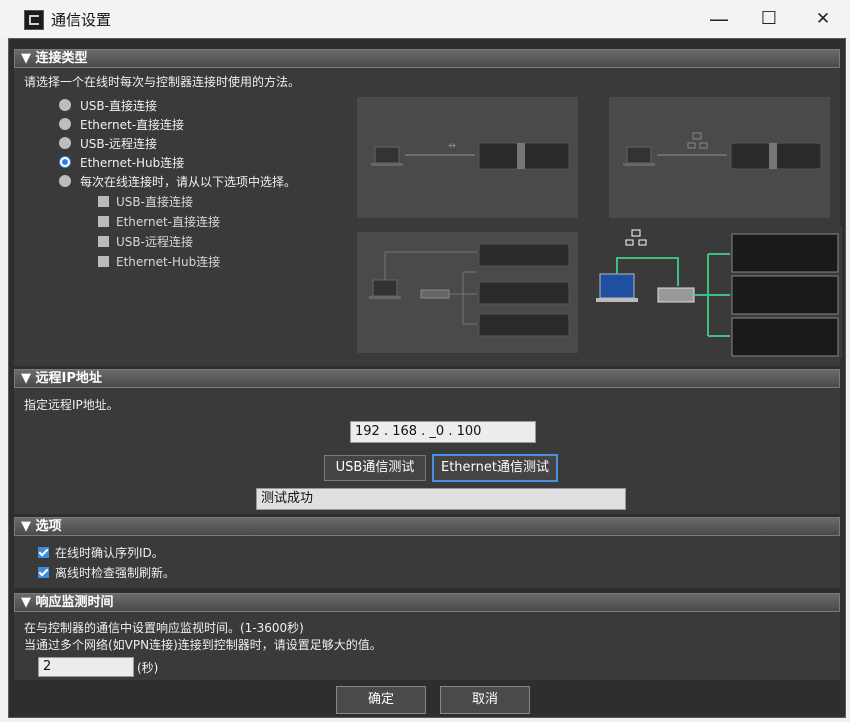  Describe the element at coordinates (65, 105) in the screenshot. I see `radio-usb-direct` at that location.